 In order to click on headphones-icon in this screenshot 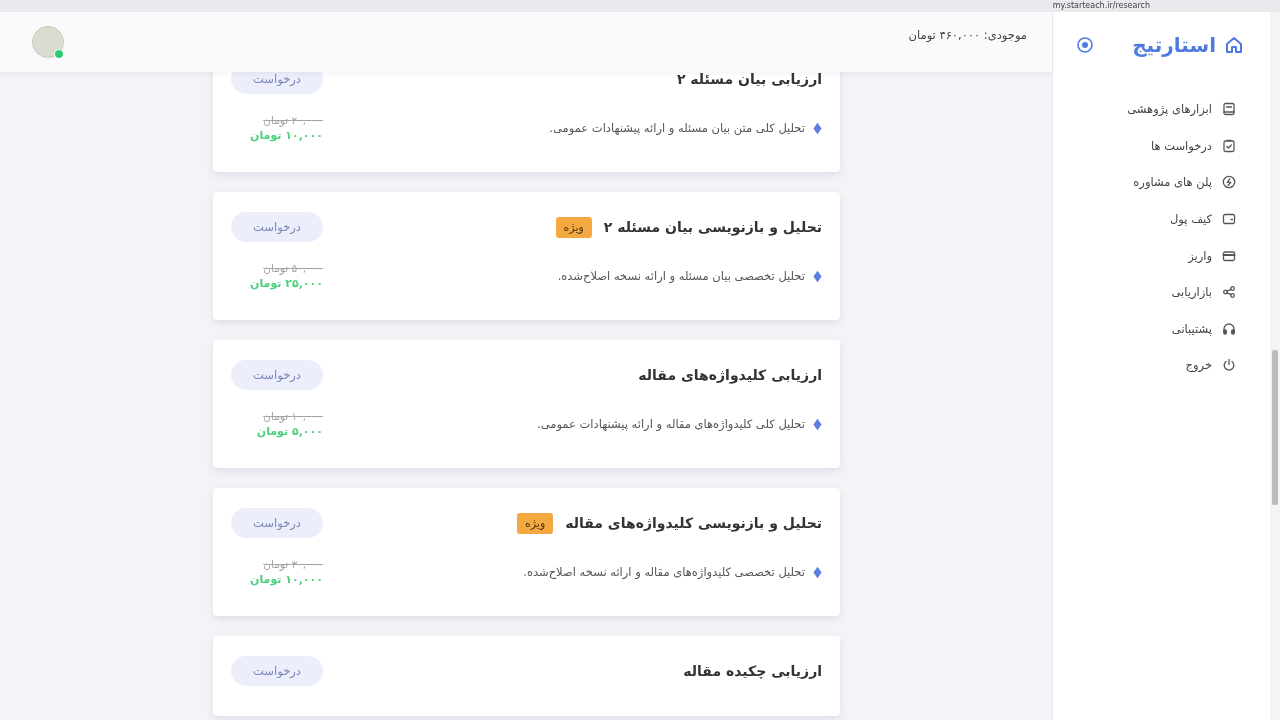, I will do `click(1229, 328)`.